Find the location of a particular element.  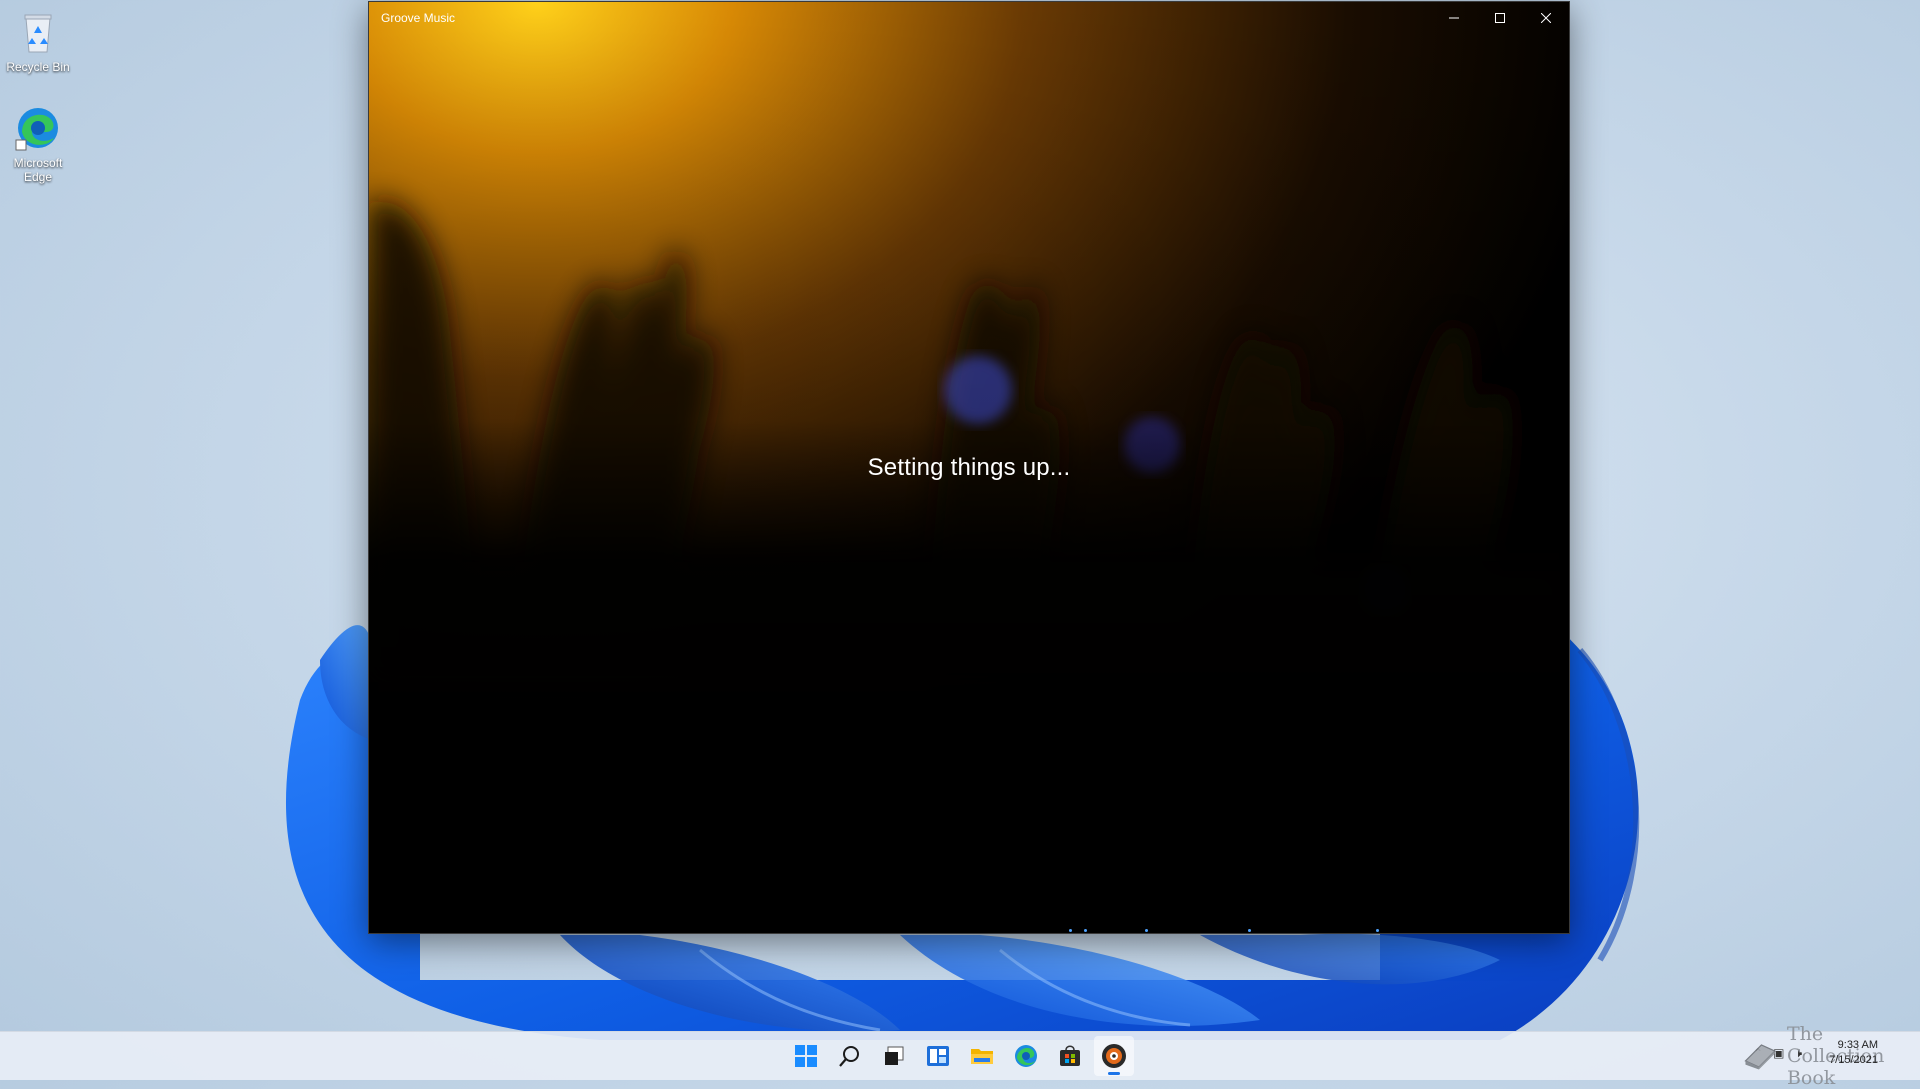

search-icon is located at coordinates (849, 1056).